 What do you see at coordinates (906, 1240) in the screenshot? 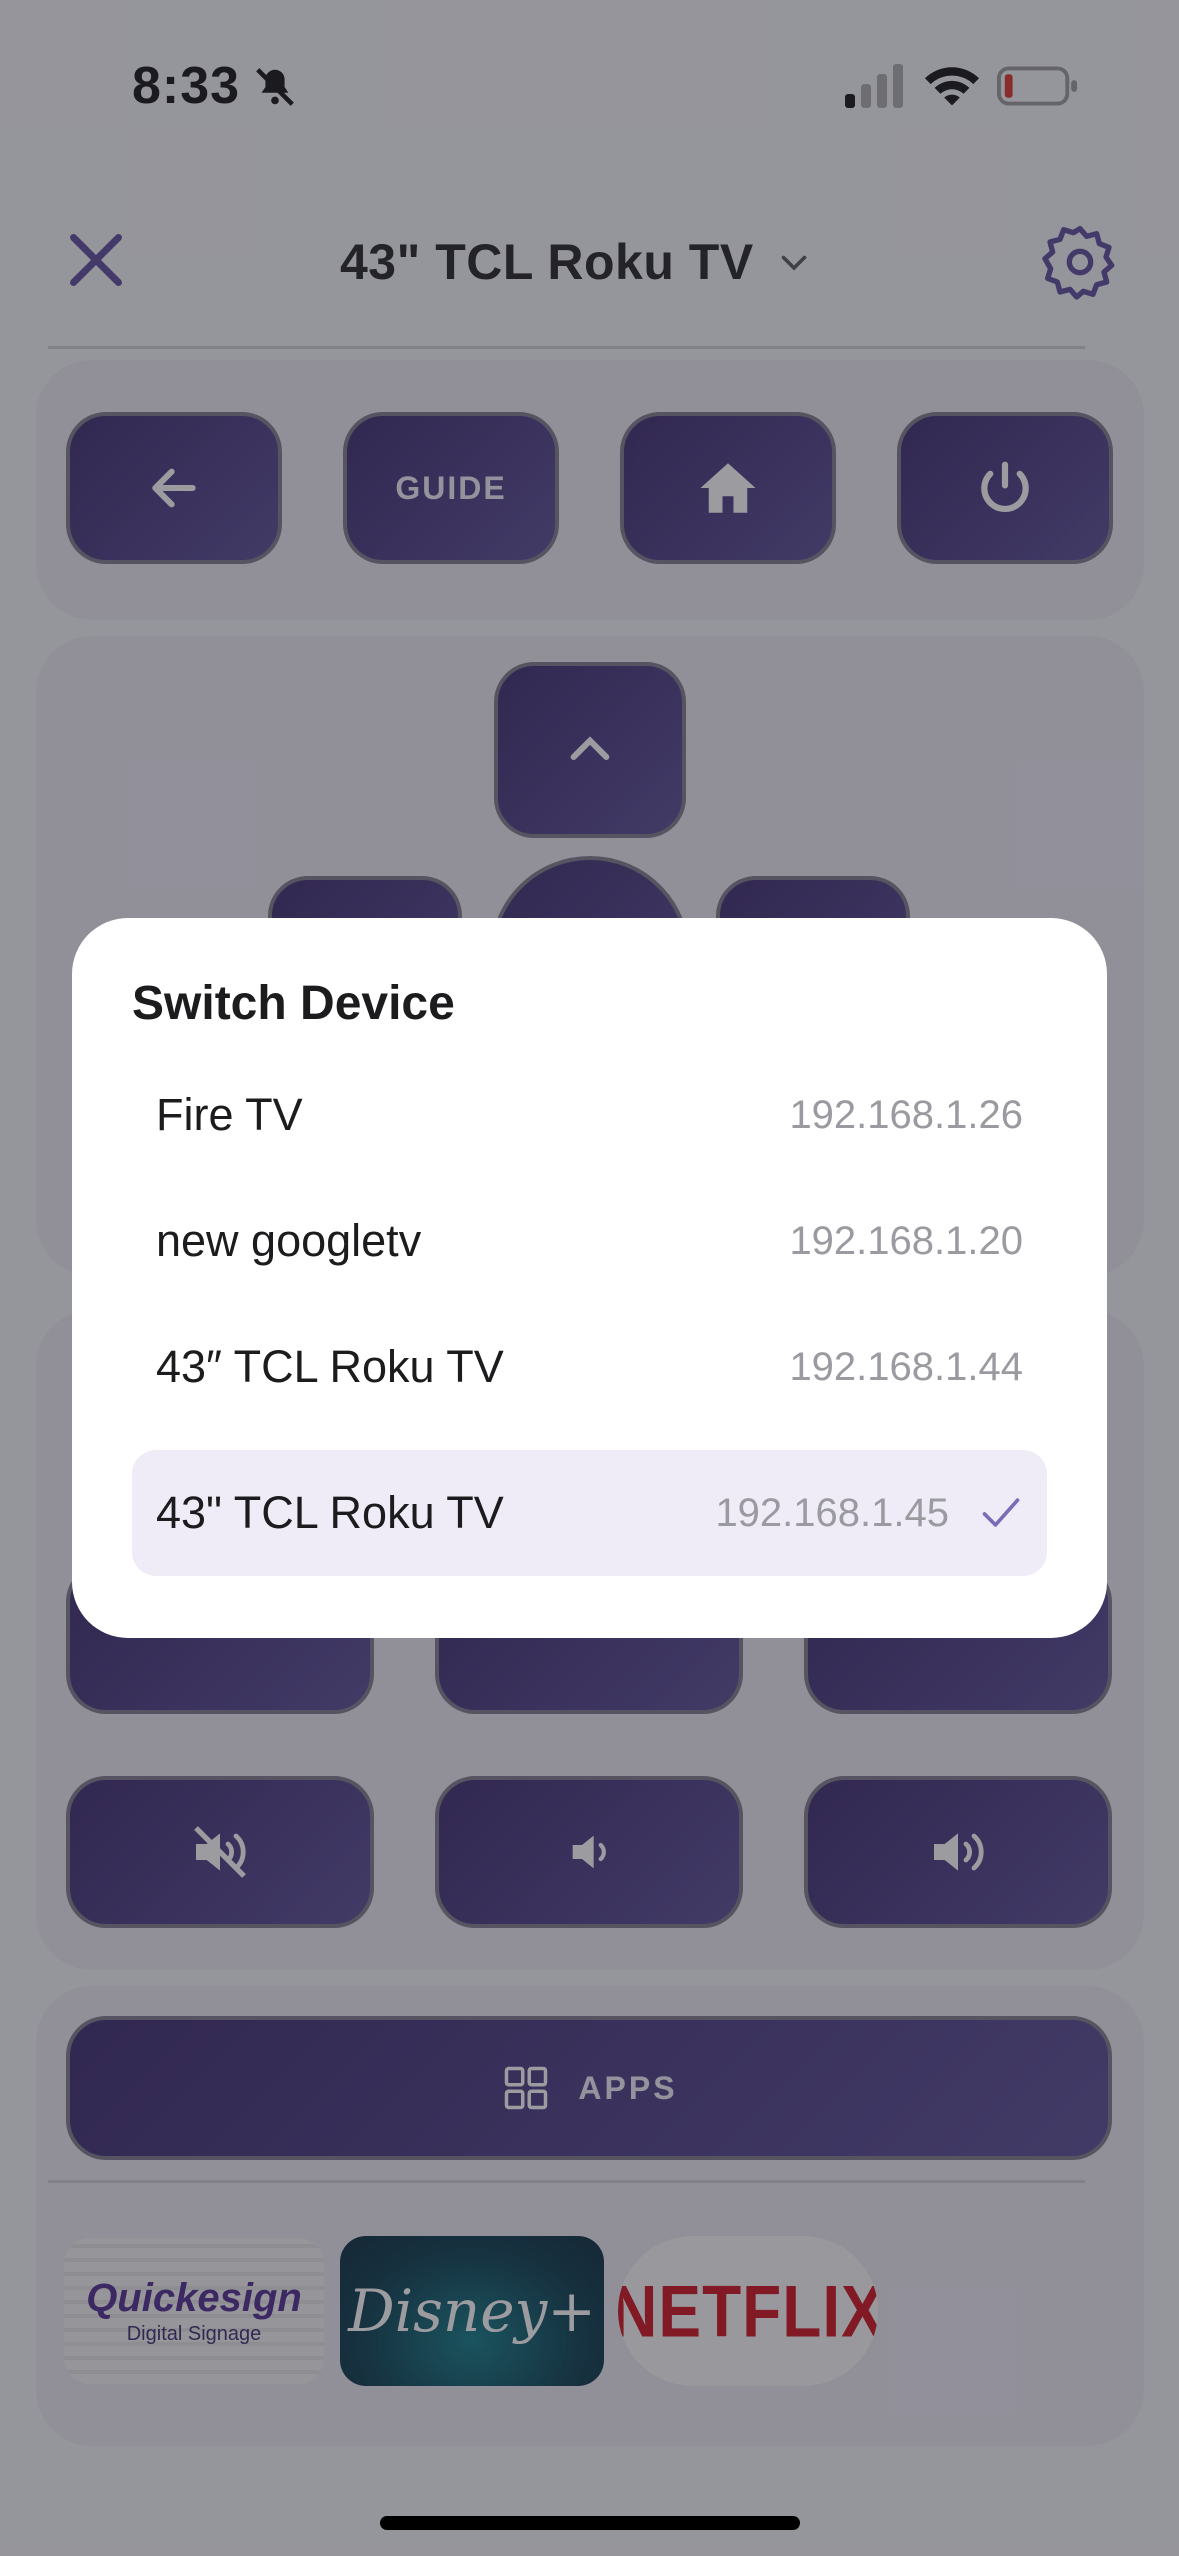
I see `device-ip: 192.168.1.20` at bounding box center [906, 1240].